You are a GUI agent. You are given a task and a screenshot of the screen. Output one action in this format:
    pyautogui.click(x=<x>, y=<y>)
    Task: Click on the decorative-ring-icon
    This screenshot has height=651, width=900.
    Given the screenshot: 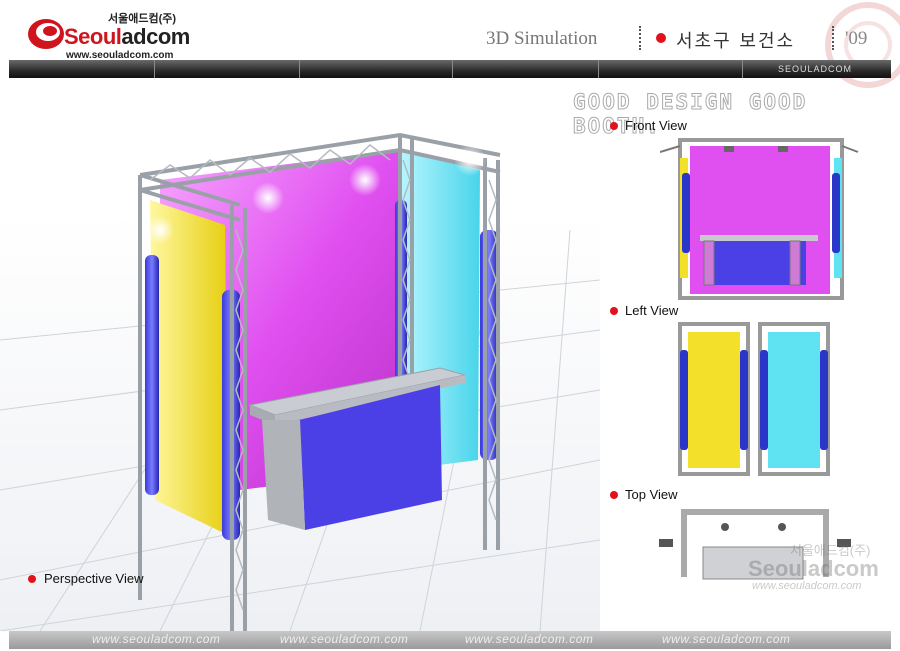 What is the action you would take?
    pyautogui.click(x=862, y=45)
    